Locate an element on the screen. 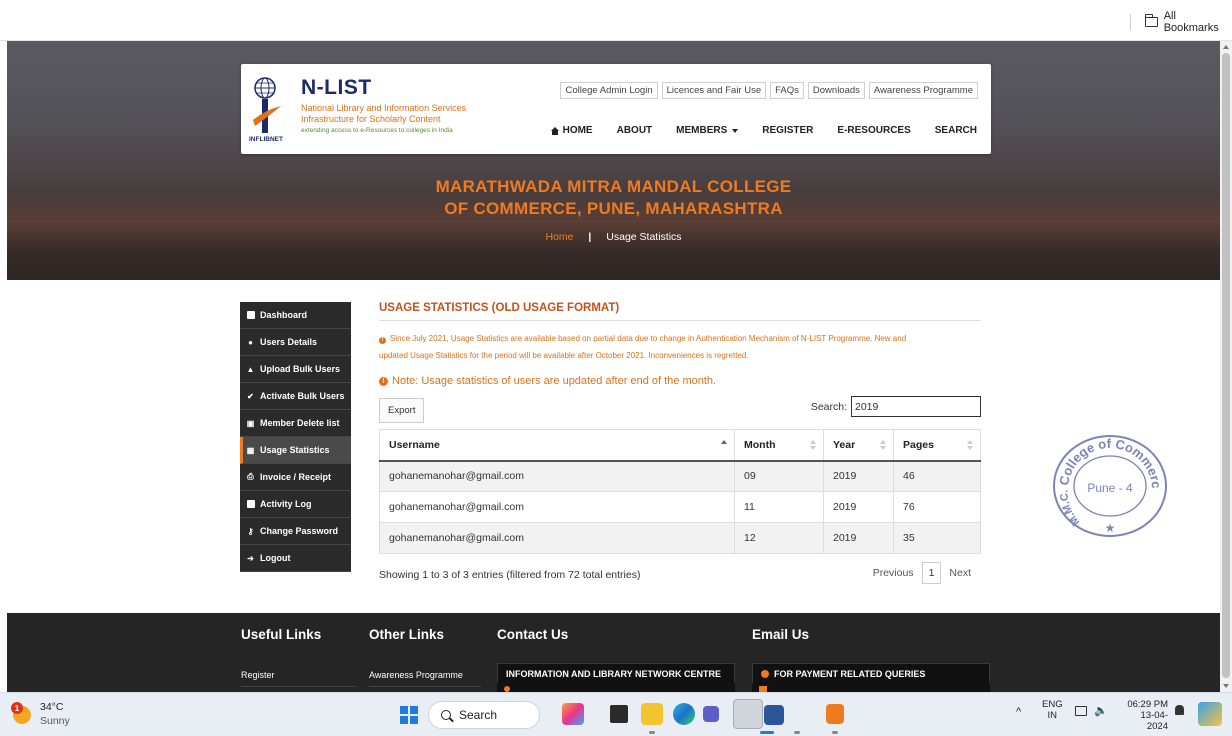  export-button: Export is located at coordinates (402, 410).